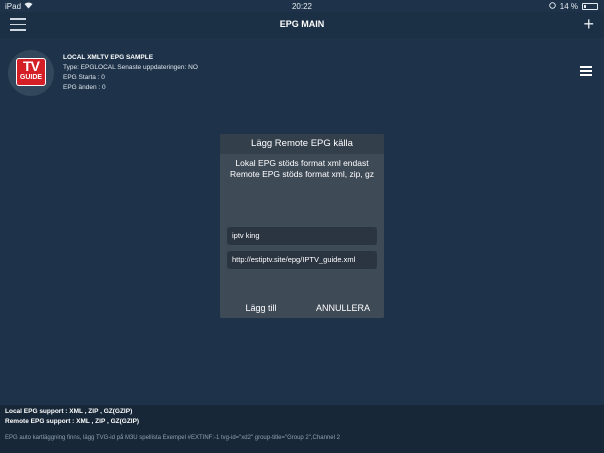  What do you see at coordinates (302, 236) in the screenshot?
I see `epg-name-input: iptv king` at bounding box center [302, 236].